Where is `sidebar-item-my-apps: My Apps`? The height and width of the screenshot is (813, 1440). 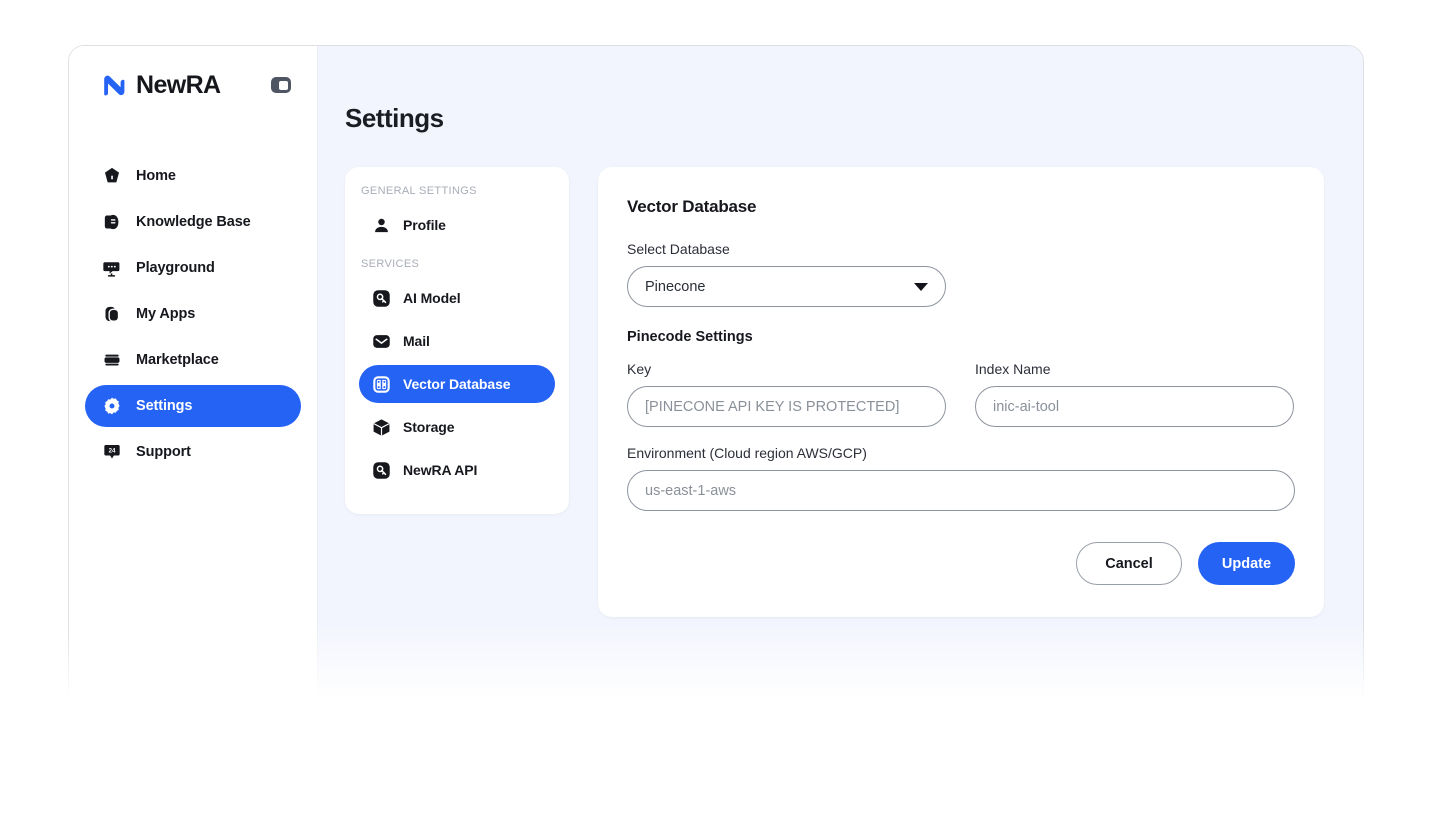
sidebar-item-my-apps: My Apps is located at coordinates (193, 314).